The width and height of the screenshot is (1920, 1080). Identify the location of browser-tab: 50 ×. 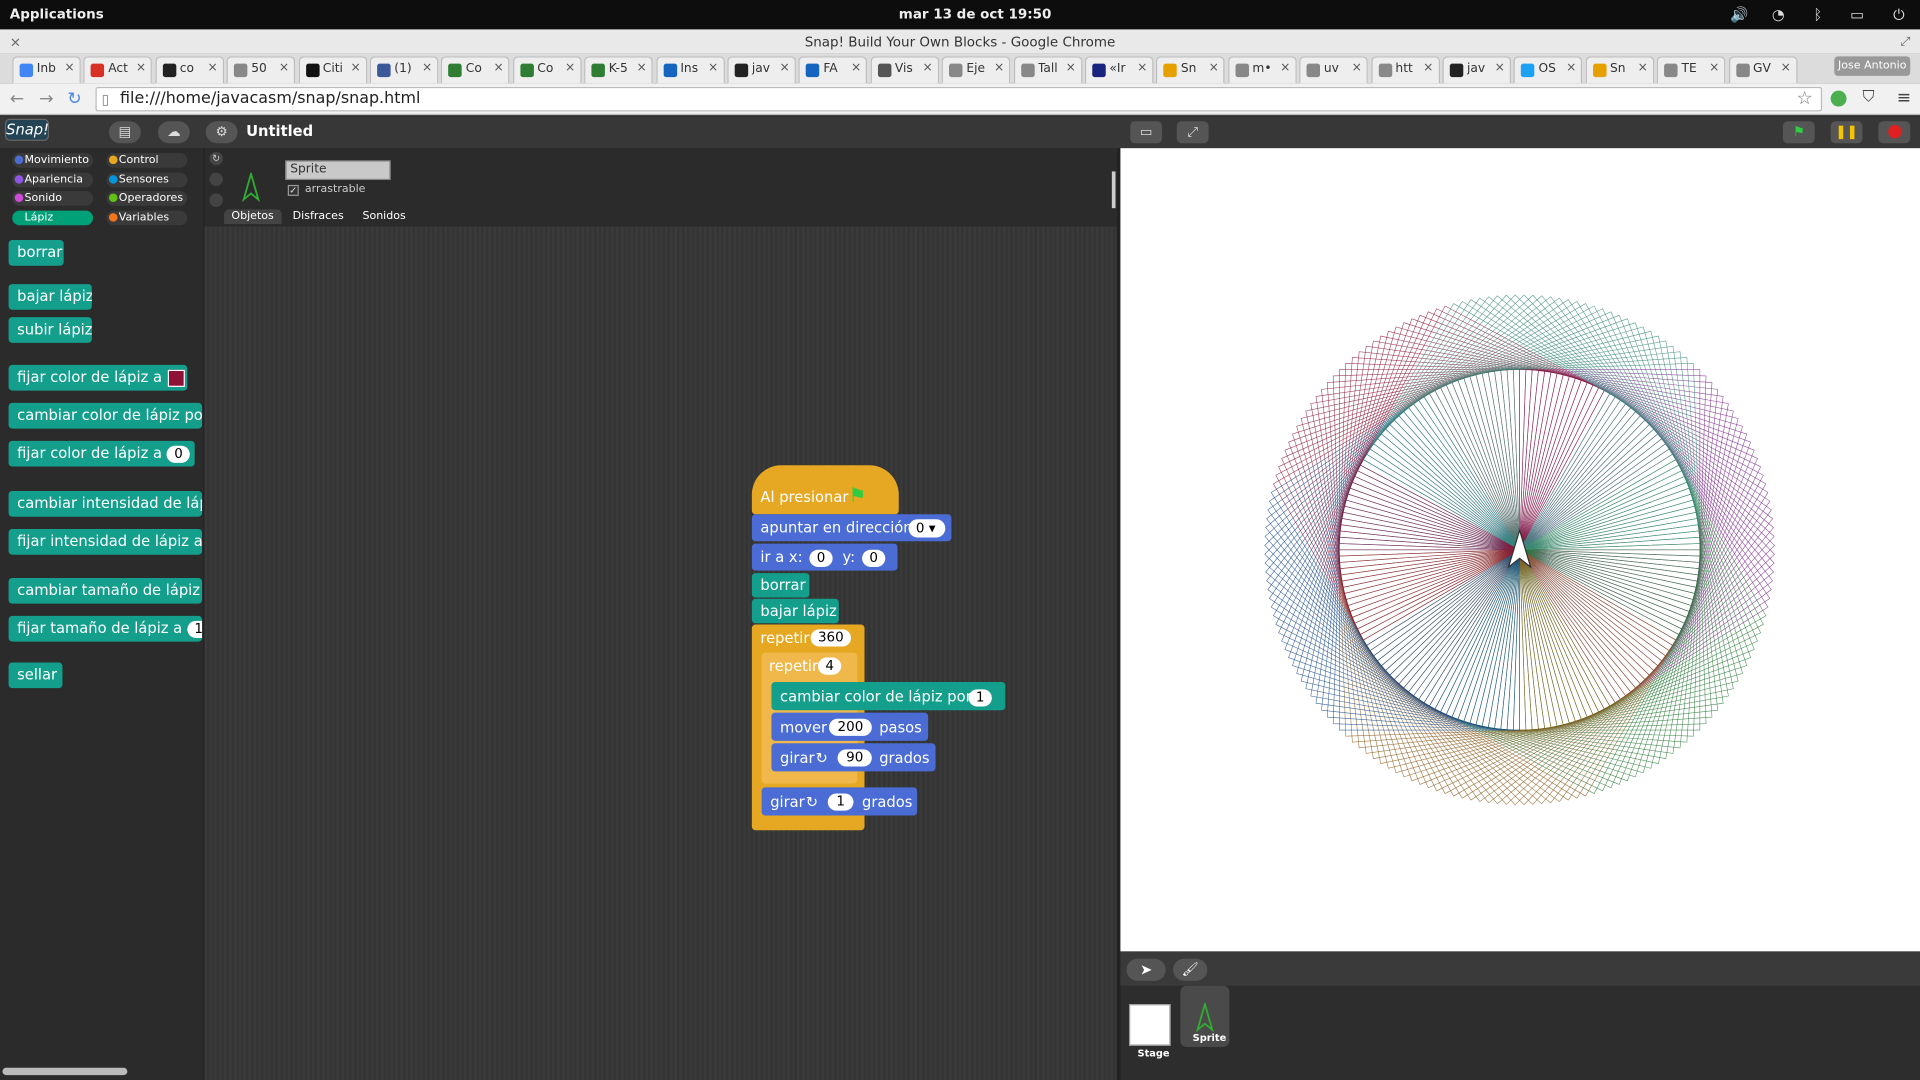
(261, 70).